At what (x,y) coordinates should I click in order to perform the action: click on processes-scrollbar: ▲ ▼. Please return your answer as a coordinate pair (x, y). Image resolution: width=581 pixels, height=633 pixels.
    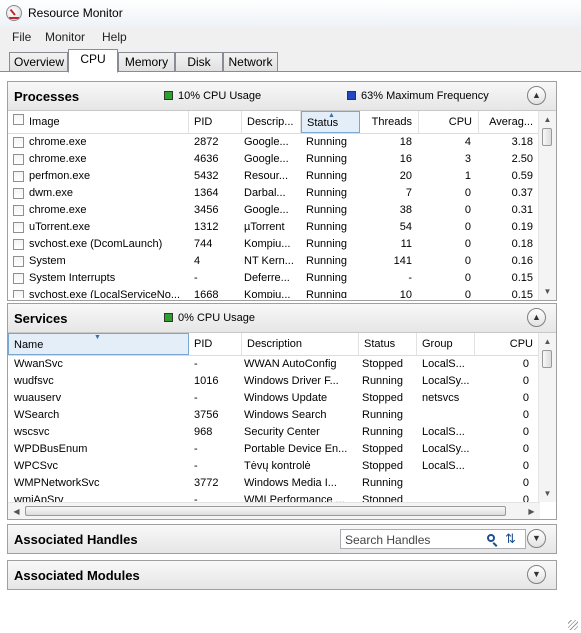
    Looking at the image, I should click on (547, 205).